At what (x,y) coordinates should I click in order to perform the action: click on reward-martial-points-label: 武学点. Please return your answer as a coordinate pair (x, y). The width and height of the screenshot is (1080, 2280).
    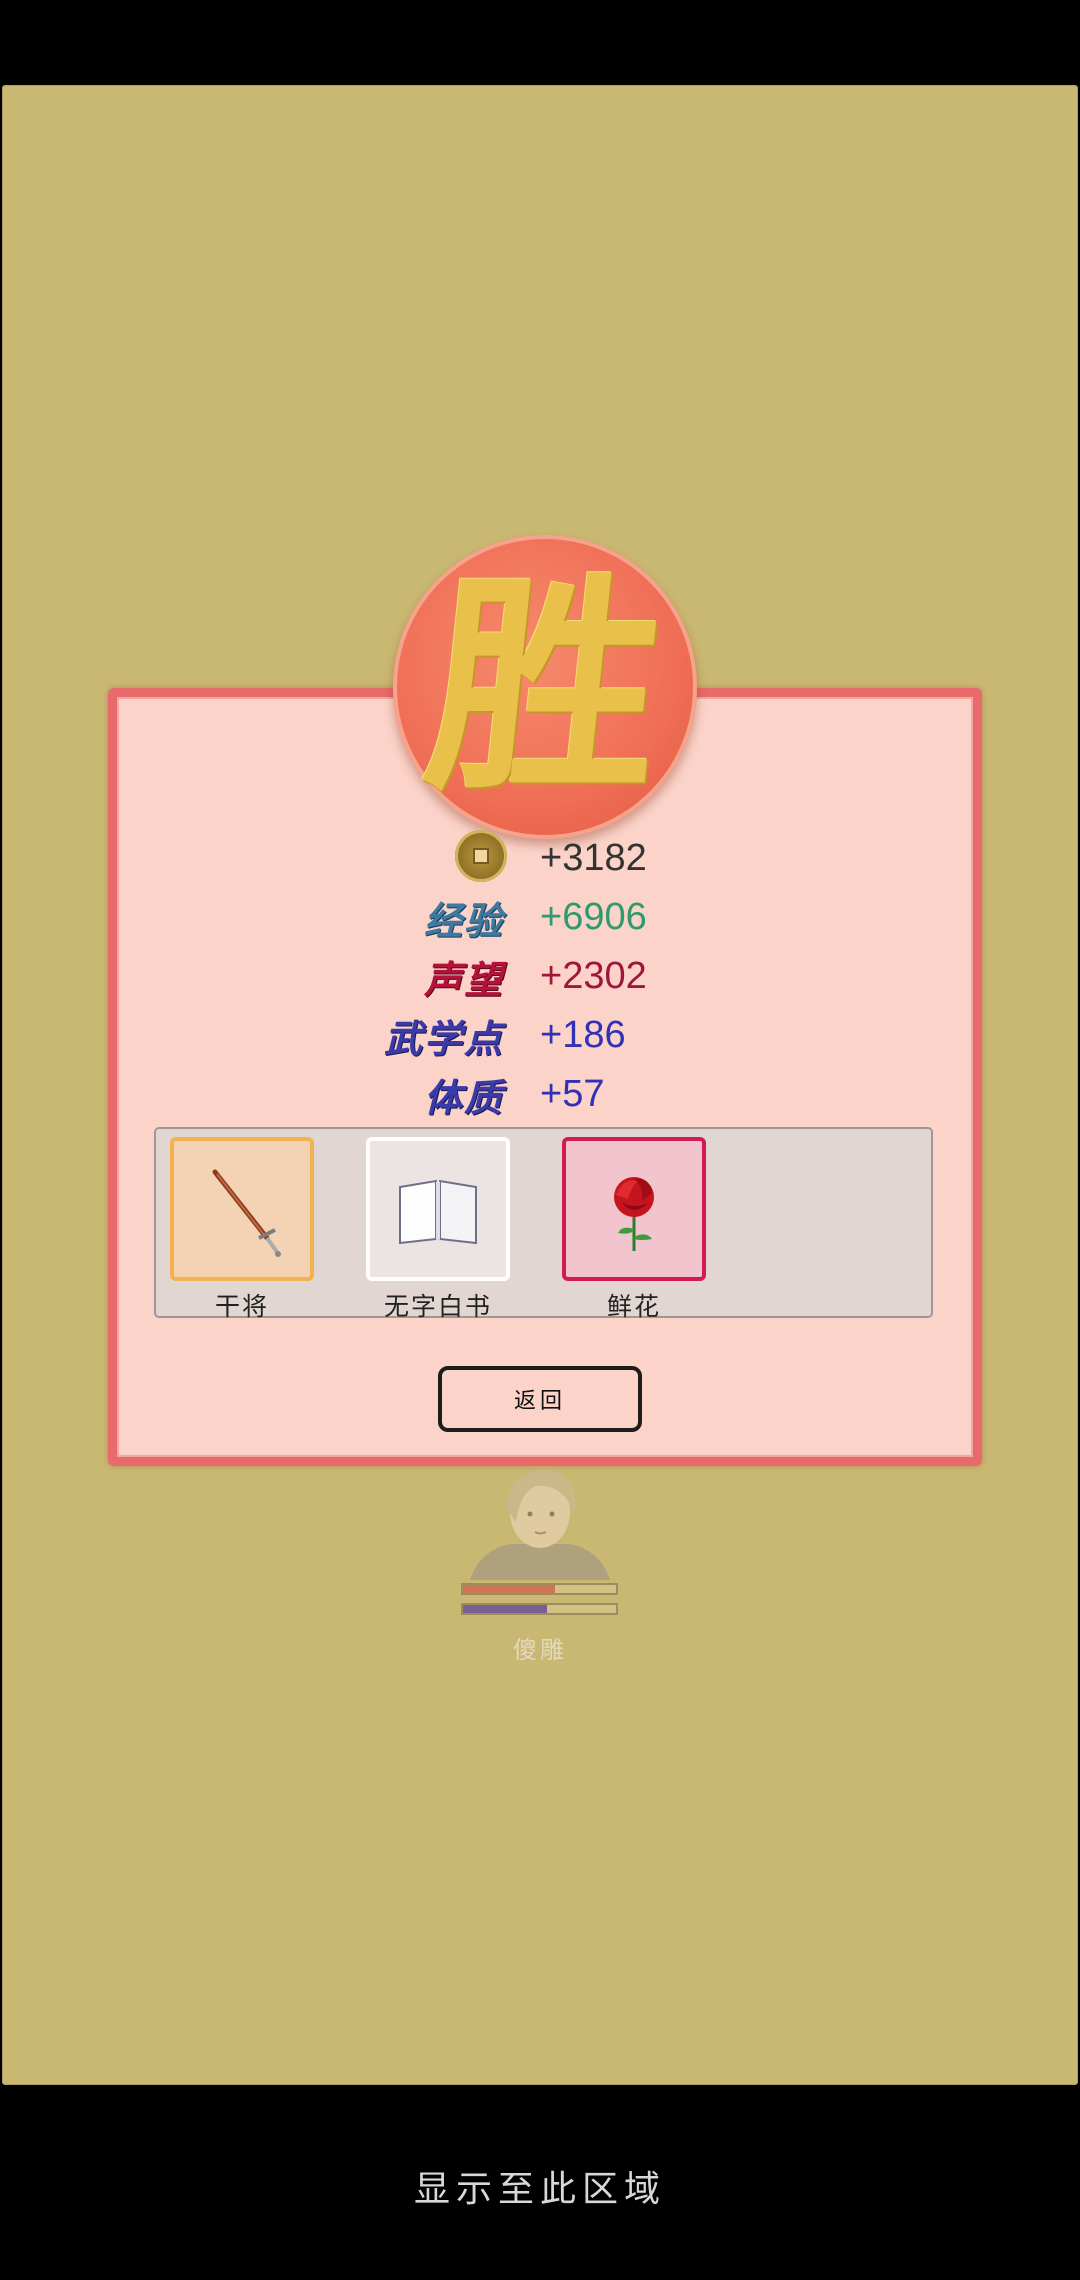
    Looking at the image, I should click on (443, 1038).